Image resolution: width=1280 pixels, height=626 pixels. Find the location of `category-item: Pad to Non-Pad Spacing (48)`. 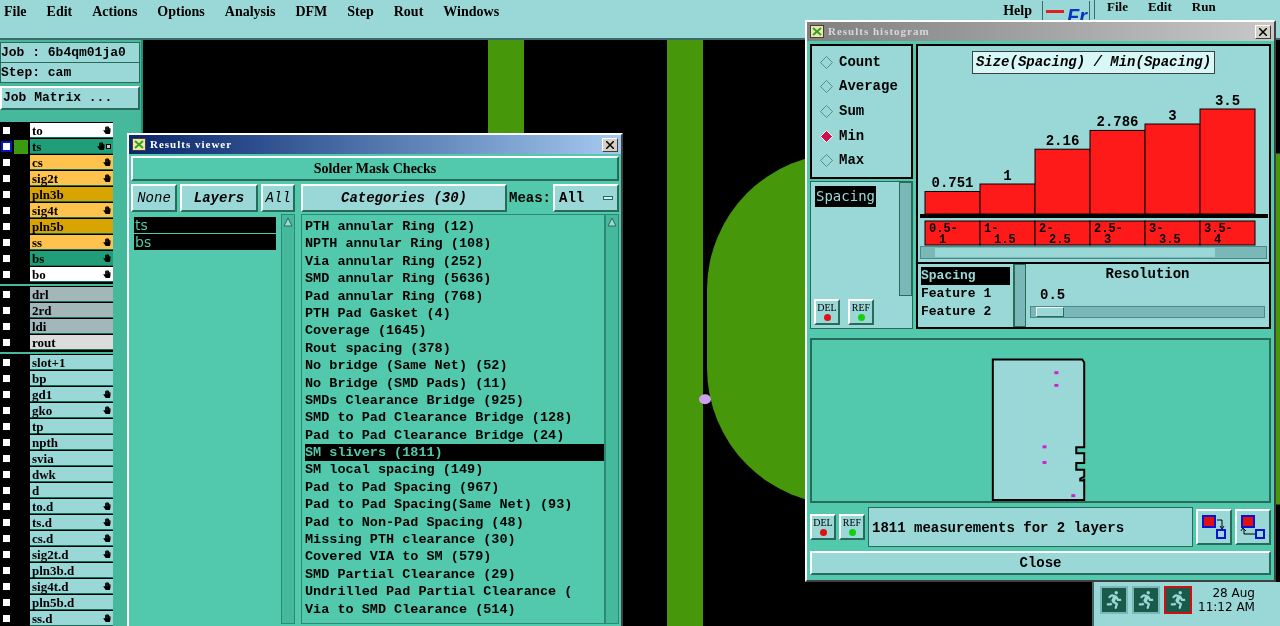

category-item: Pad to Non-Pad Spacing (48) is located at coordinates (454, 522).